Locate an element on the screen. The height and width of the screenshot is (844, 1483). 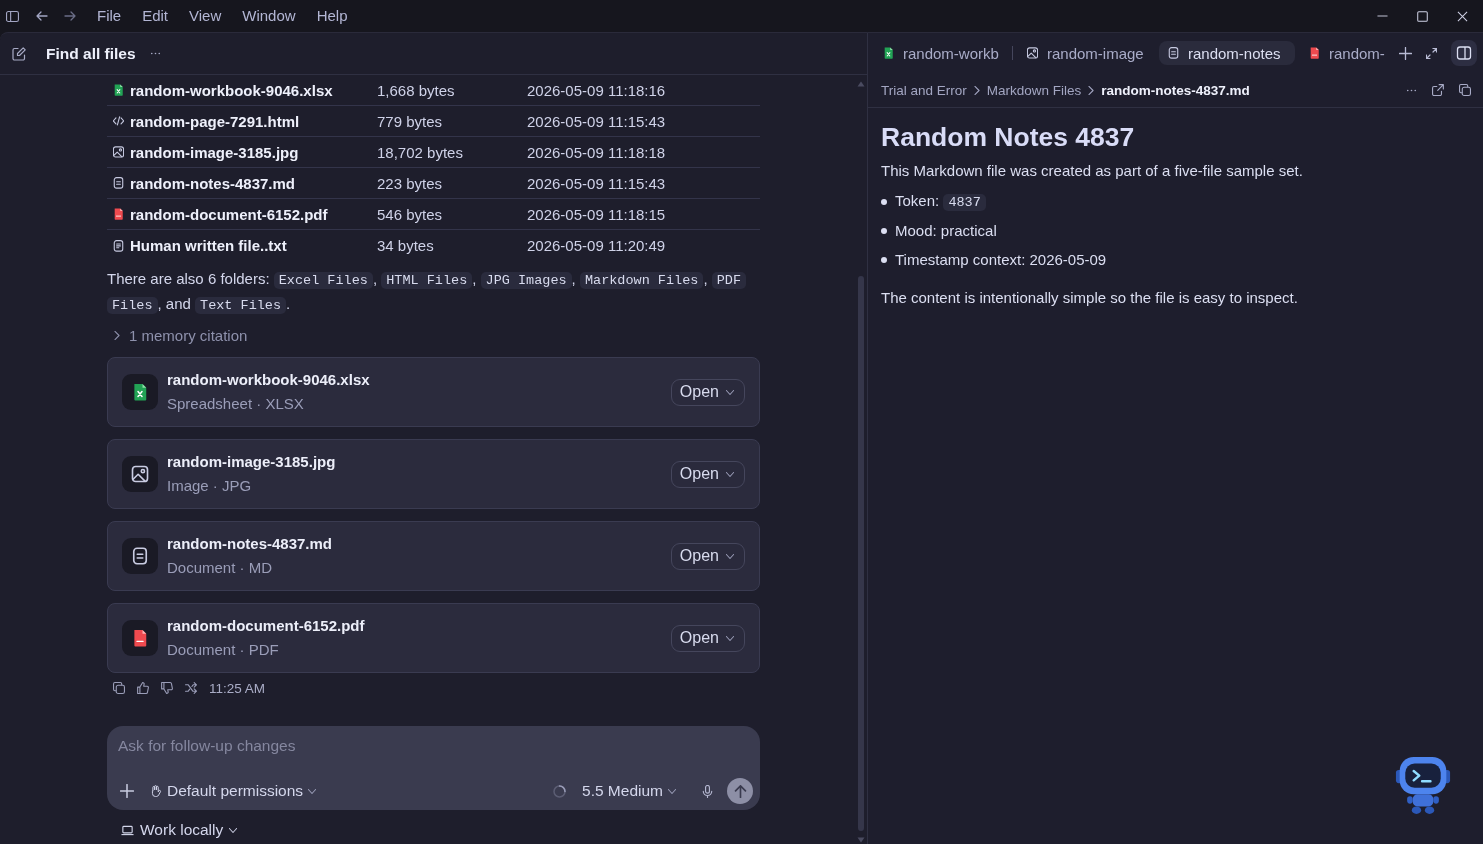
expand-icon is located at coordinates (1431, 53).